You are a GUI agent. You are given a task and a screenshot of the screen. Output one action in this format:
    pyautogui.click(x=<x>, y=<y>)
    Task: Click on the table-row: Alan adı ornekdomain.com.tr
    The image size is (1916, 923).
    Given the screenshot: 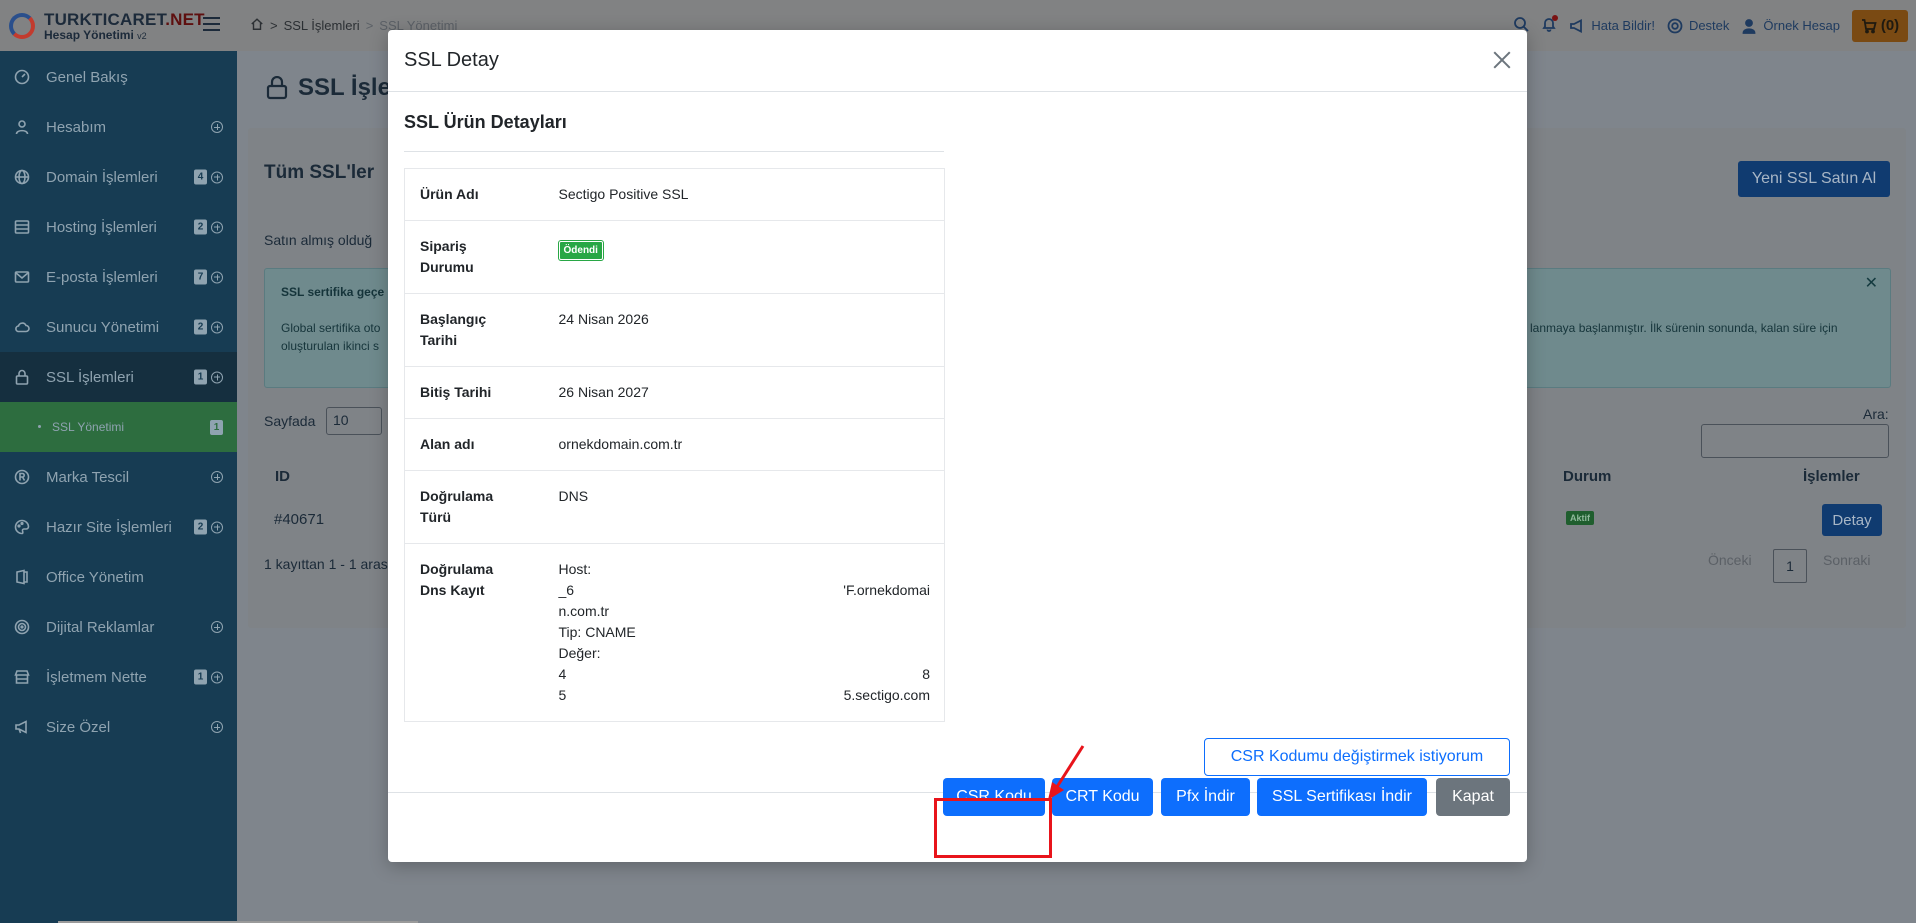 What is the action you would take?
    pyautogui.click(x=674, y=444)
    